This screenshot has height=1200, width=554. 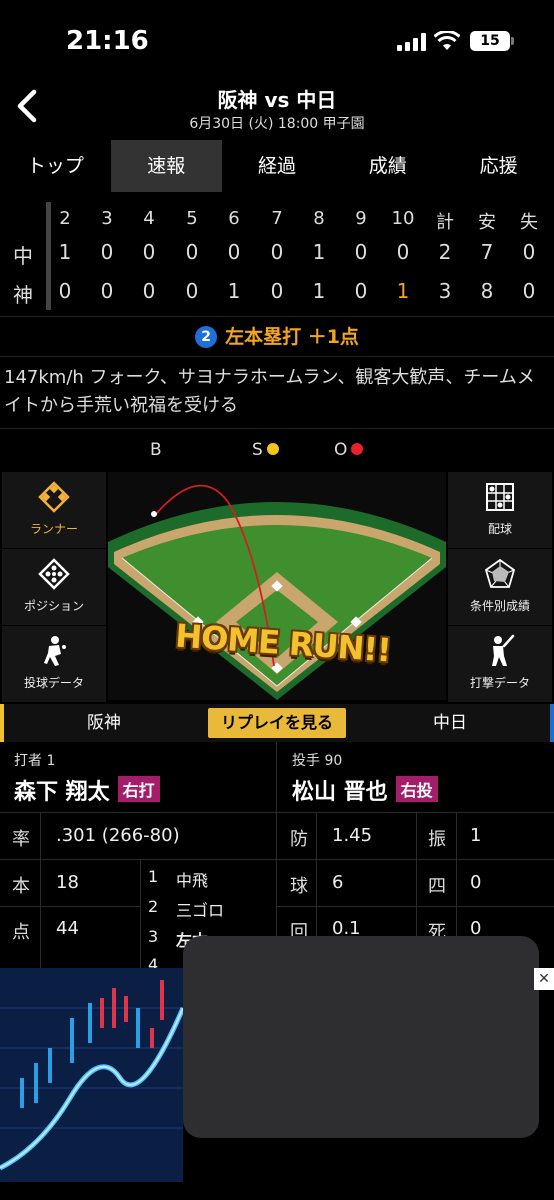 I want to click on score-cell-highlight: 1, so click(x=403, y=291).